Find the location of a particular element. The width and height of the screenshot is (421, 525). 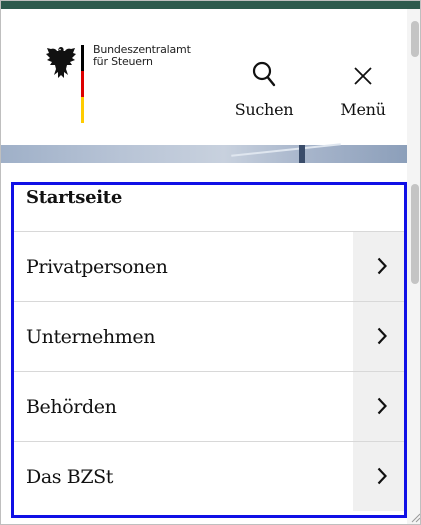

flag-bar is located at coordinates (82, 84).